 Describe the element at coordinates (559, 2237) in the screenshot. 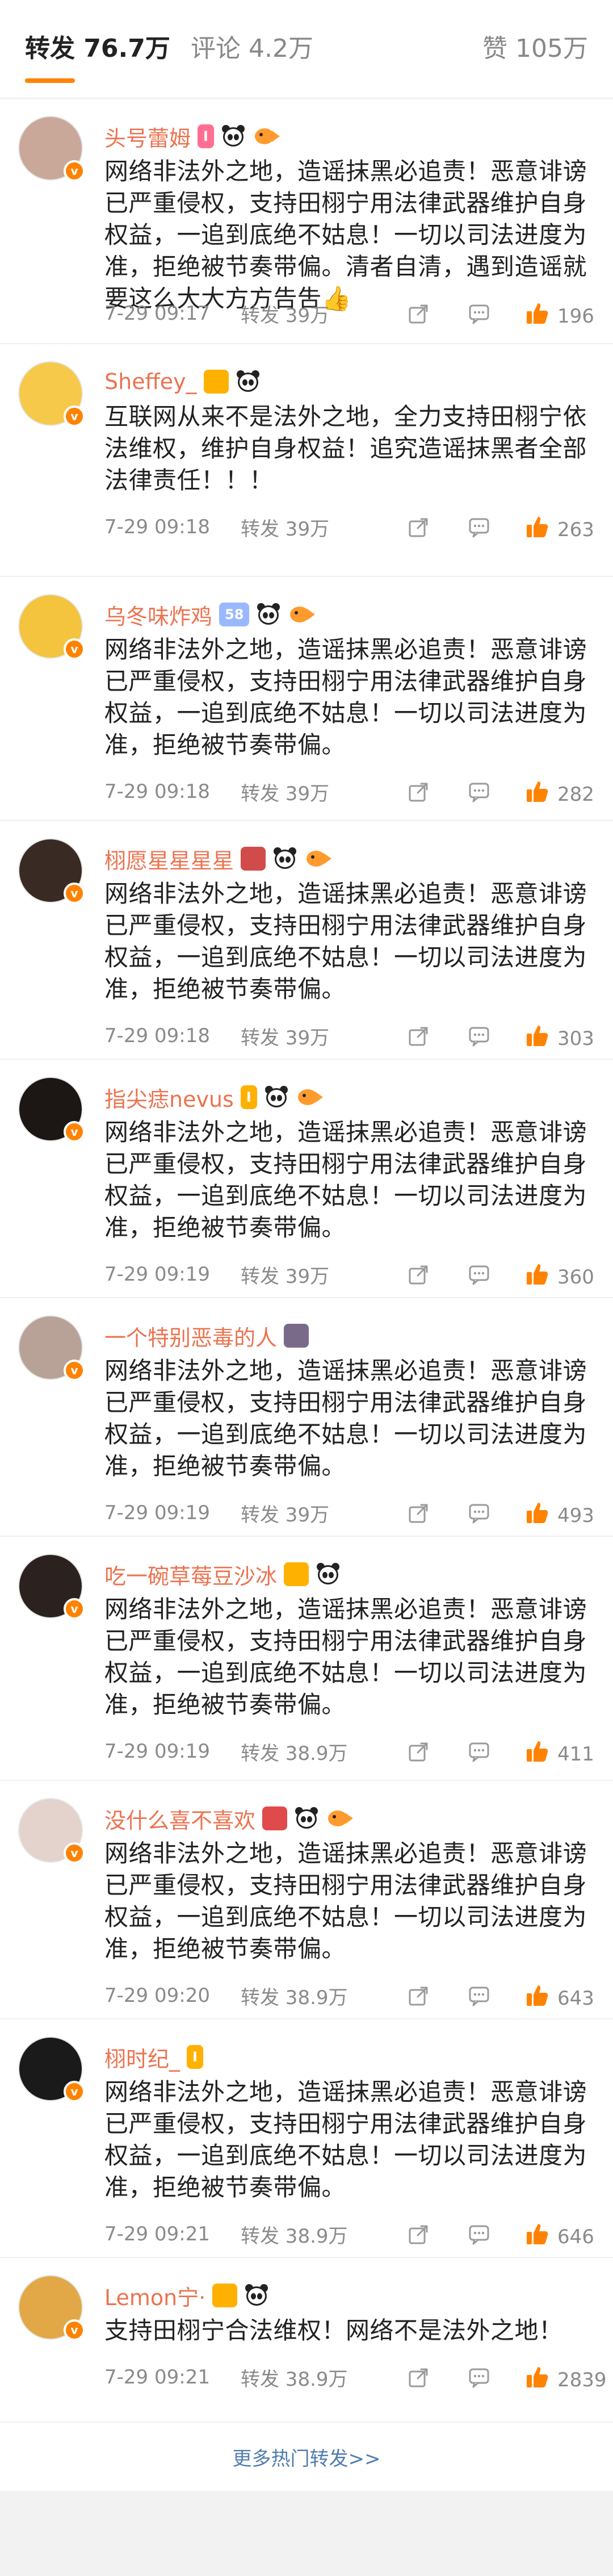

I see `like-button: 646` at that location.